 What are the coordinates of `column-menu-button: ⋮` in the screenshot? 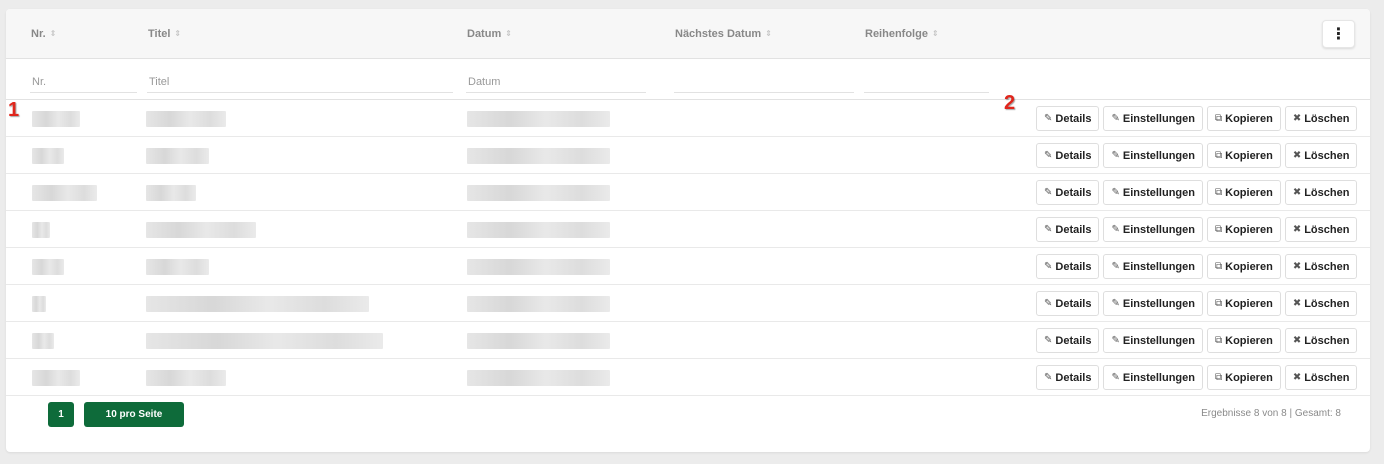 It's located at (1338, 34).